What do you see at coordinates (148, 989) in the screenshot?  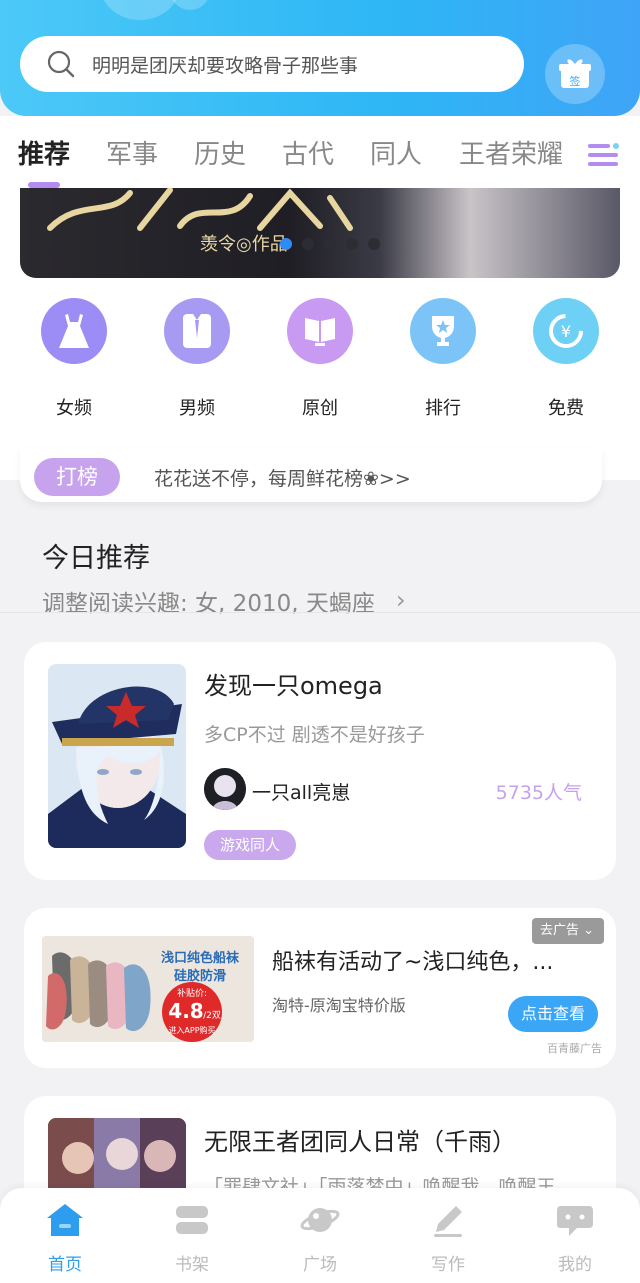 I see `ad-image: 浅口纯色船袜 硅胶防滑 补贴价: 4.8 /2双 进入APP购买` at bounding box center [148, 989].